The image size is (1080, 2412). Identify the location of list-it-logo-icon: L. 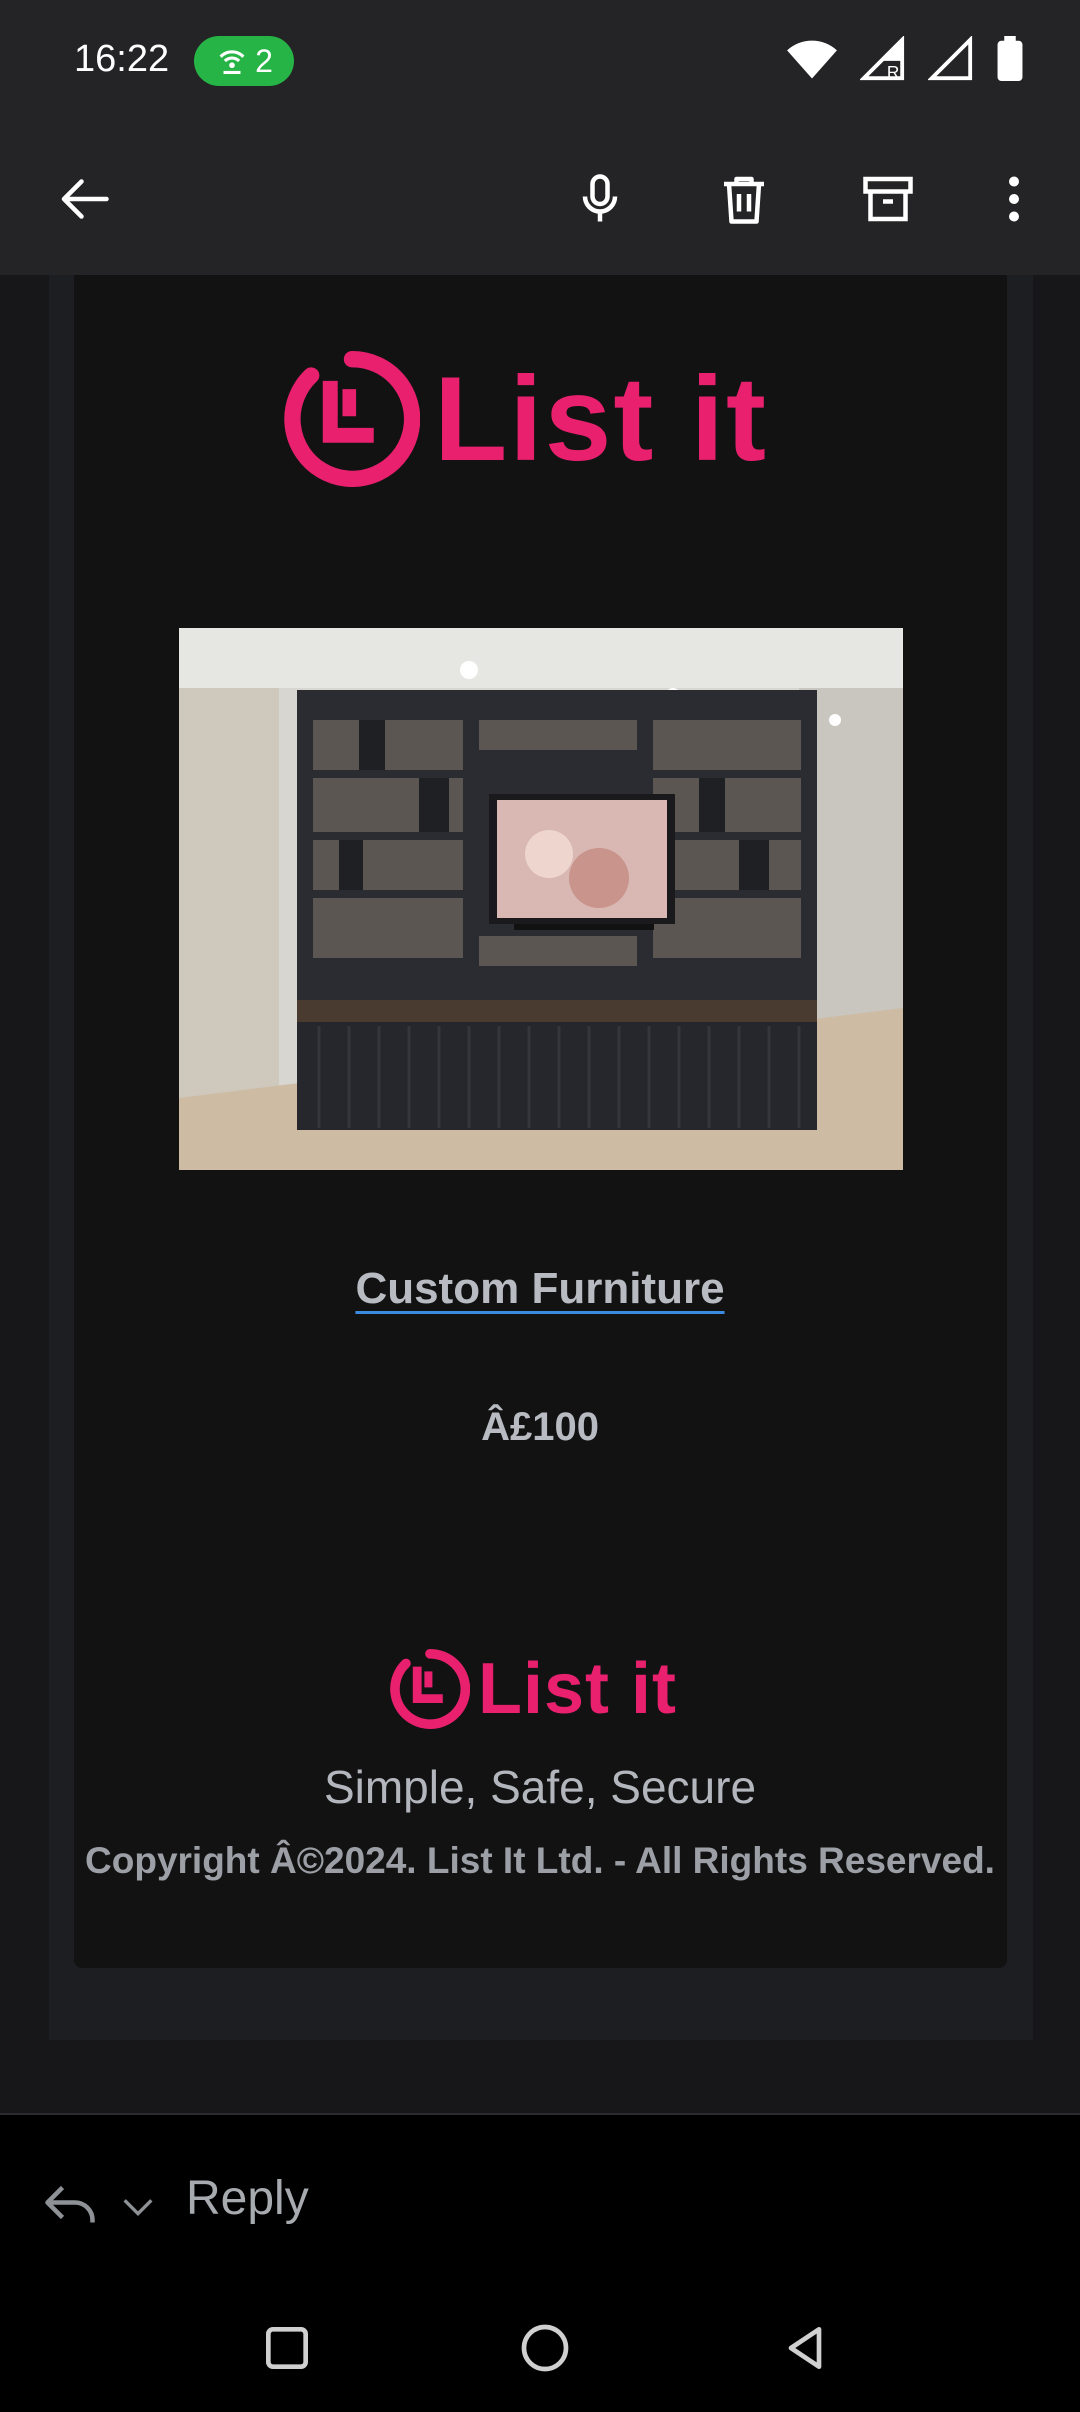
(352, 419).